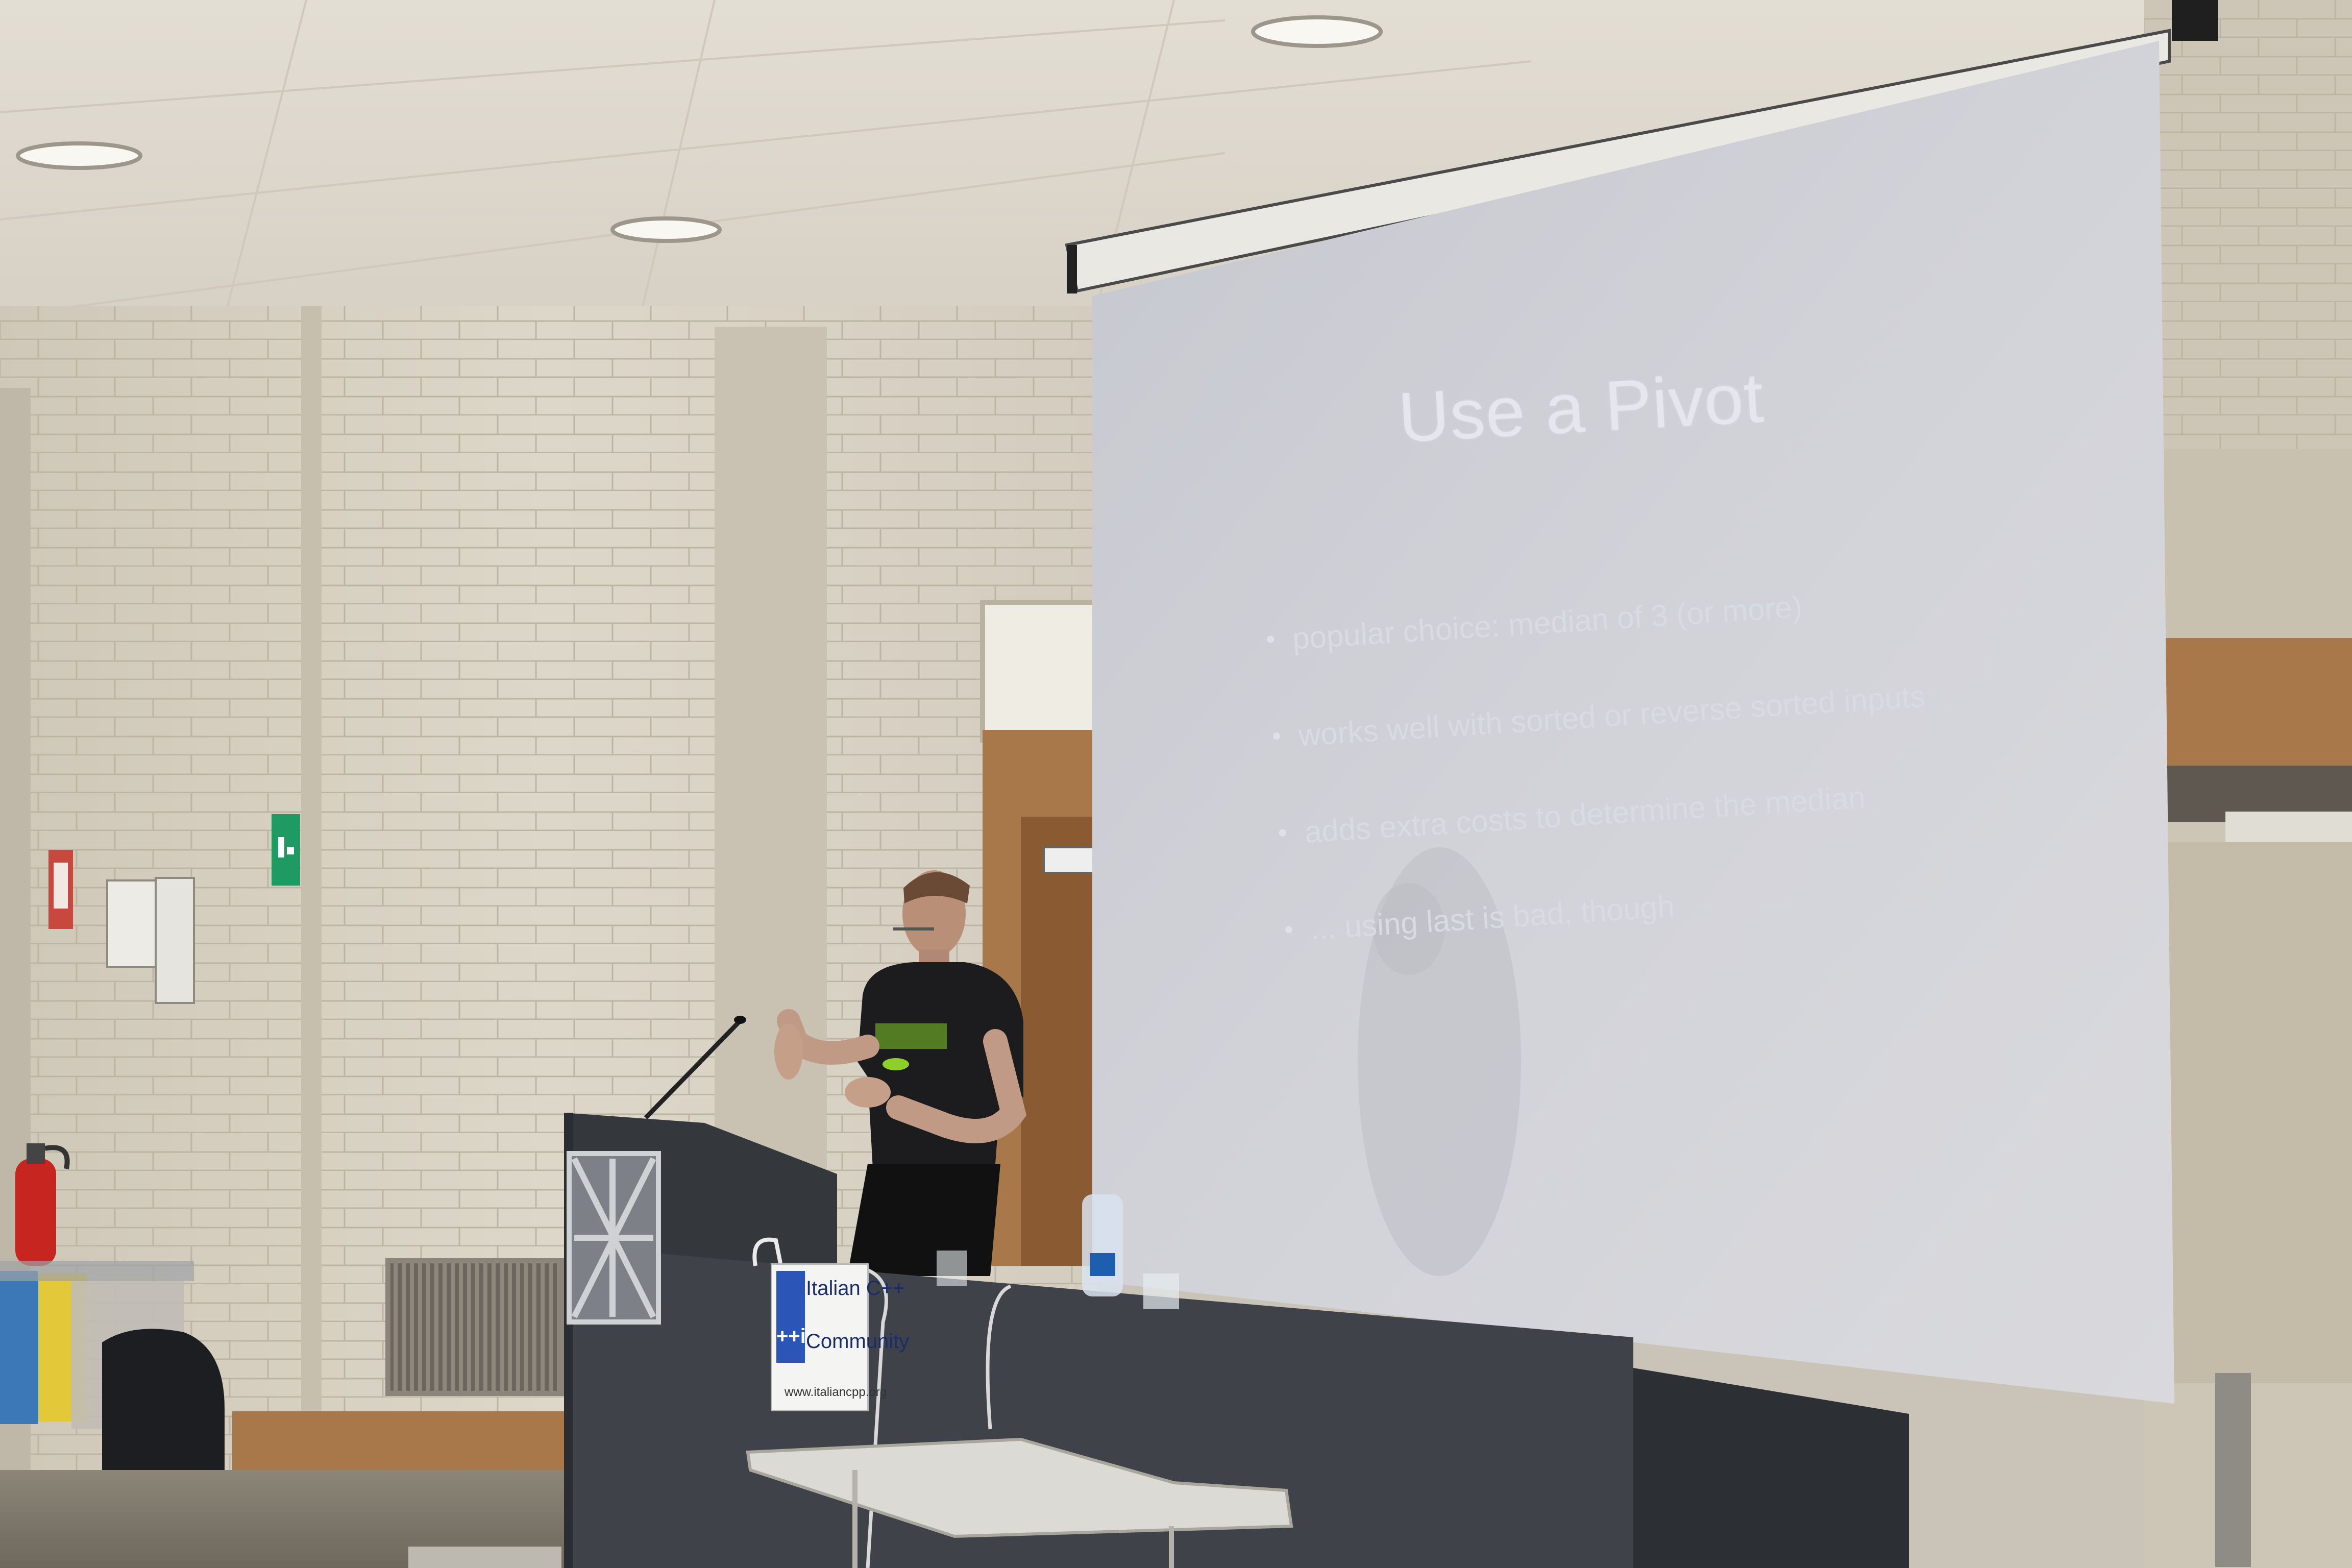  What do you see at coordinates (923, 1220) in the screenshot?
I see `speaker-trousers` at bounding box center [923, 1220].